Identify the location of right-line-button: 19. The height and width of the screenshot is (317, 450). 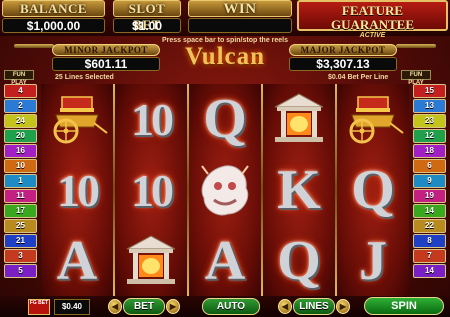
(429, 195).